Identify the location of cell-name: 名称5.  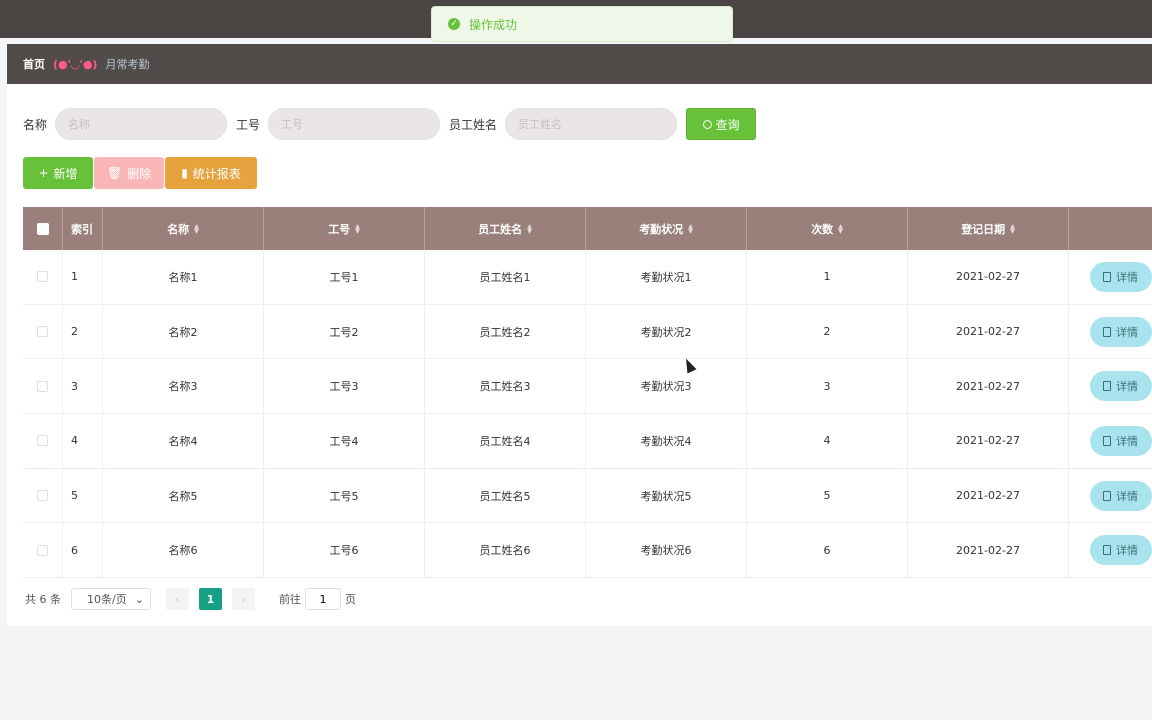
(183, 495).